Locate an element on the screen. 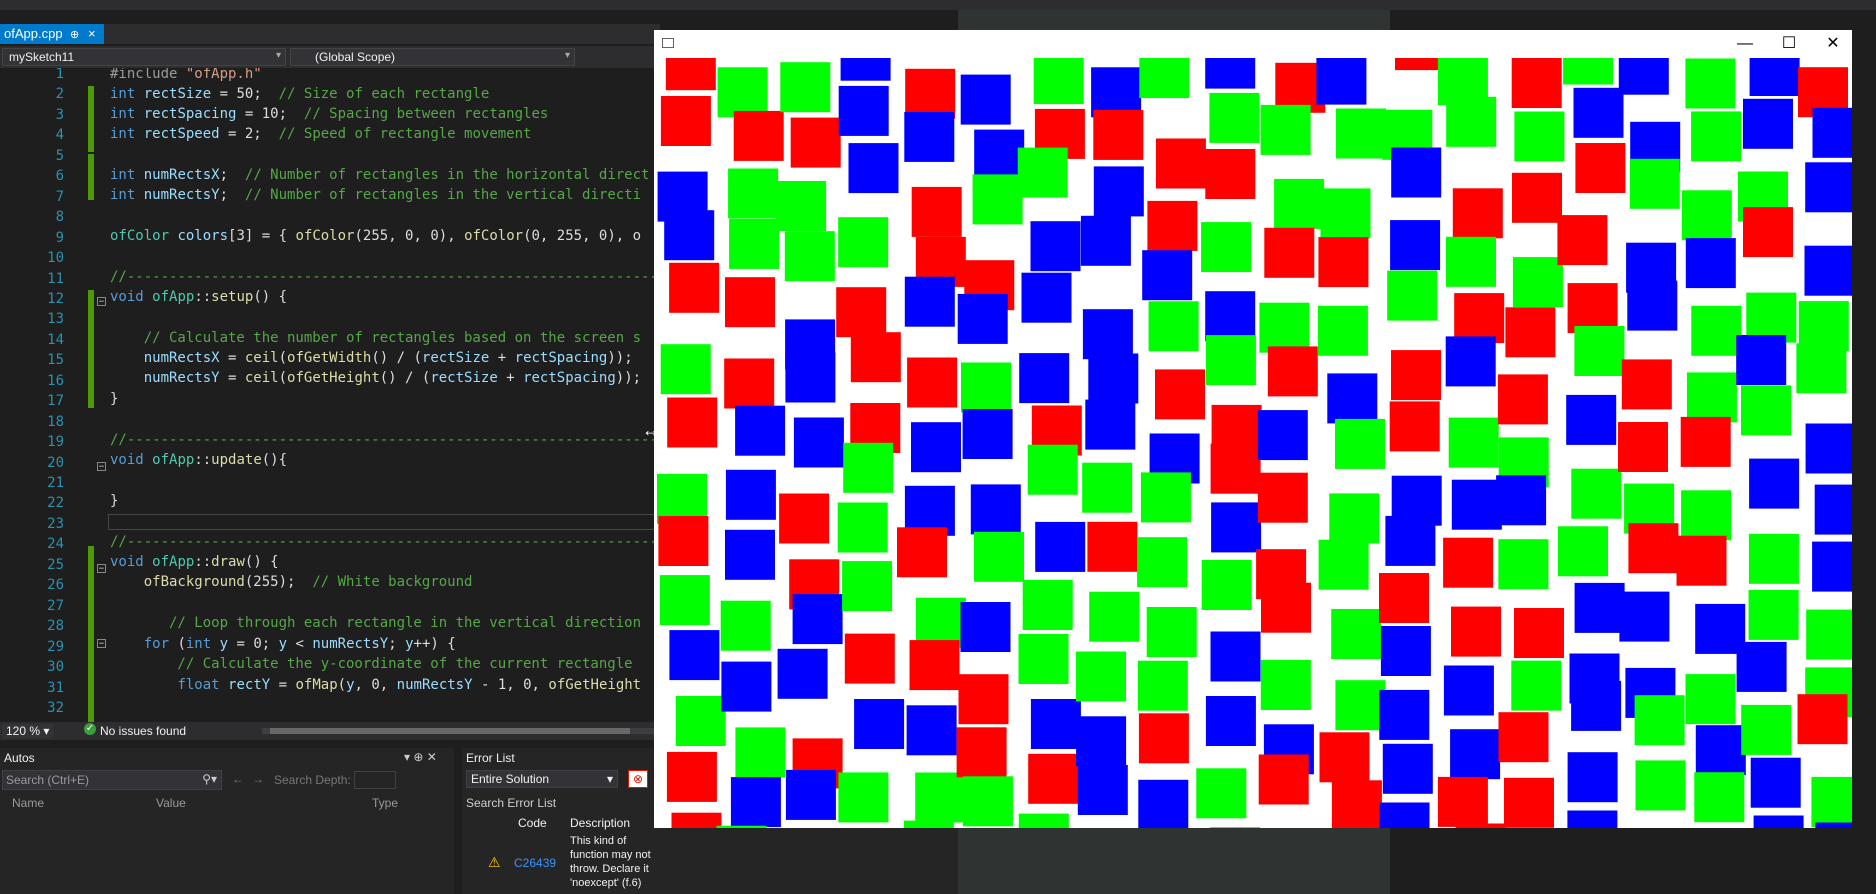 The height and width of the screenshot is (894, 1876). autos-title: Autos is located at coordinates (19, 758).